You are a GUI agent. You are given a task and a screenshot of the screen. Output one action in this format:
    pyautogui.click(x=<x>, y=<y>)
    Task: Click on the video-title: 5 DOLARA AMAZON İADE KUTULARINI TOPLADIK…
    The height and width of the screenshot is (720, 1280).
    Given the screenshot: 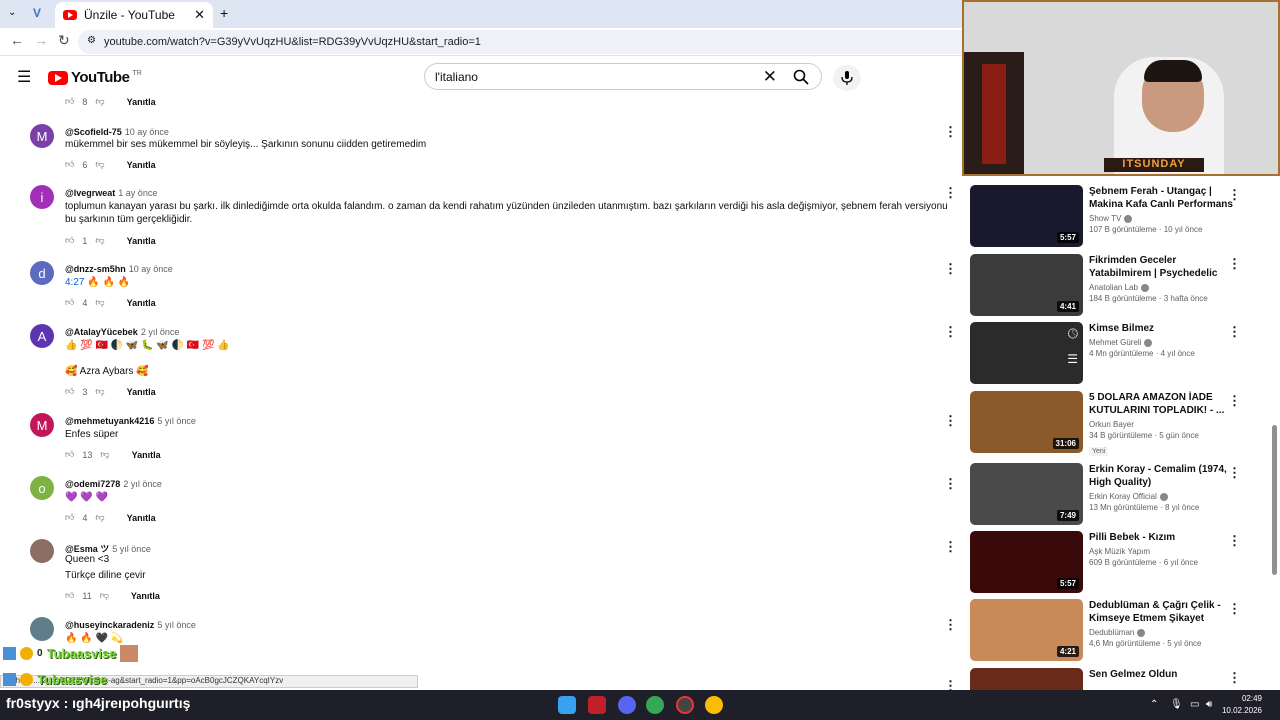 What is the action you would take?
    pyautogui.click(x=1164, y=404)
    